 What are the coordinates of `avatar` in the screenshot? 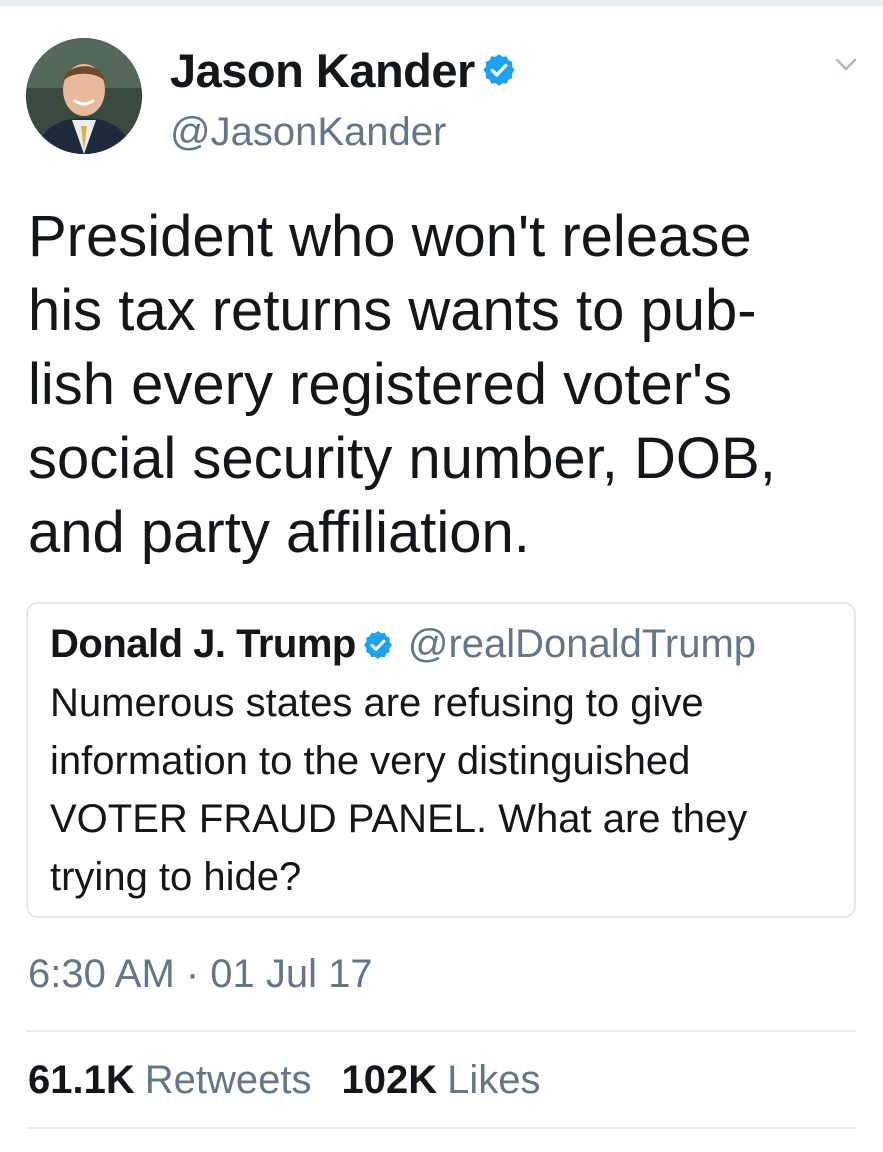 It's located at (84, 96).